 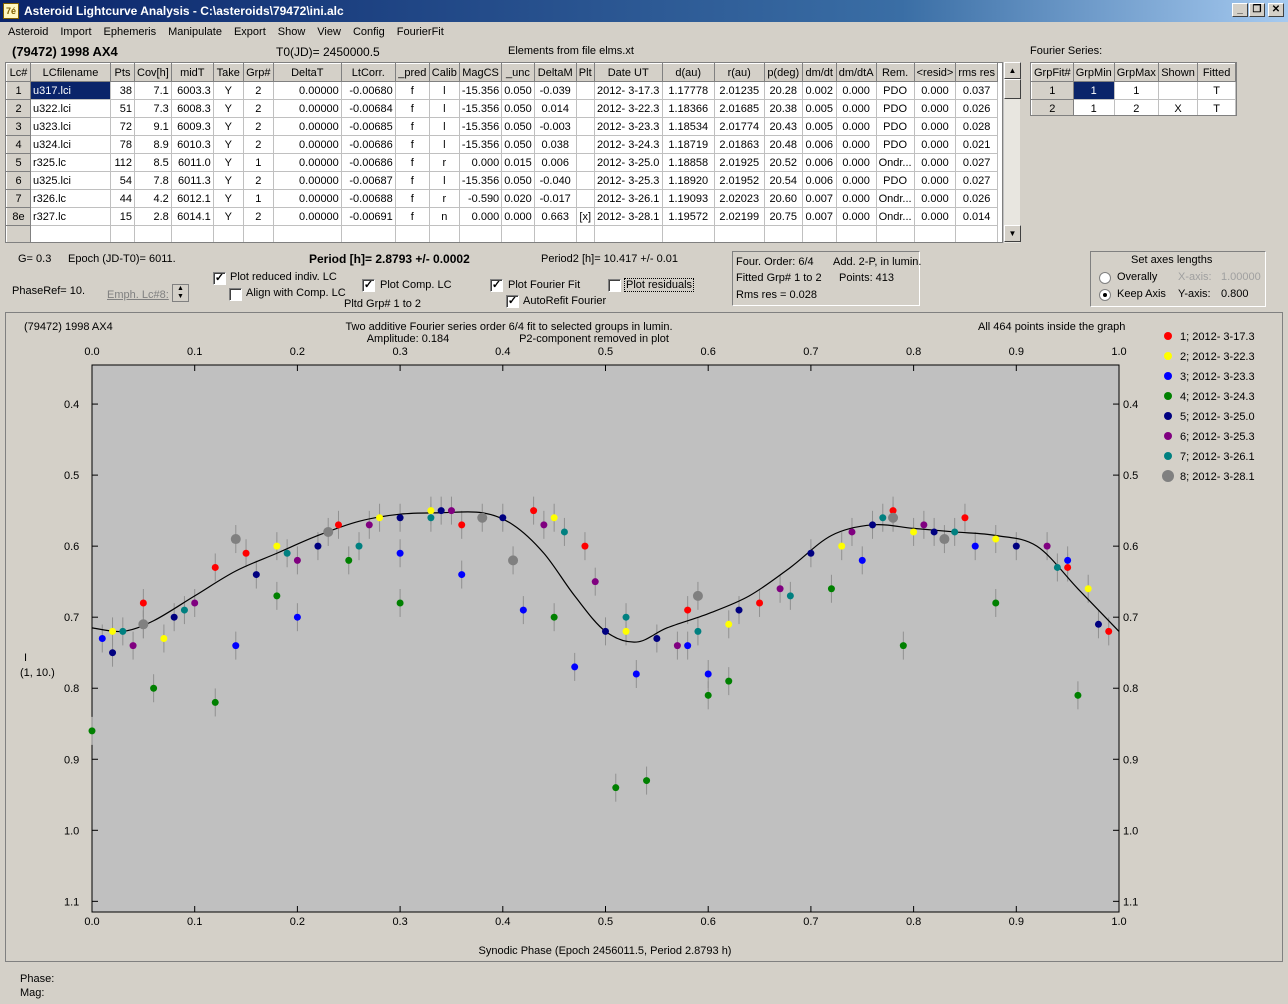 What do you see at coordinates (444, 216) in the screenshot?
I see `lc-table-cell: n` at bounding box center [444, 216].